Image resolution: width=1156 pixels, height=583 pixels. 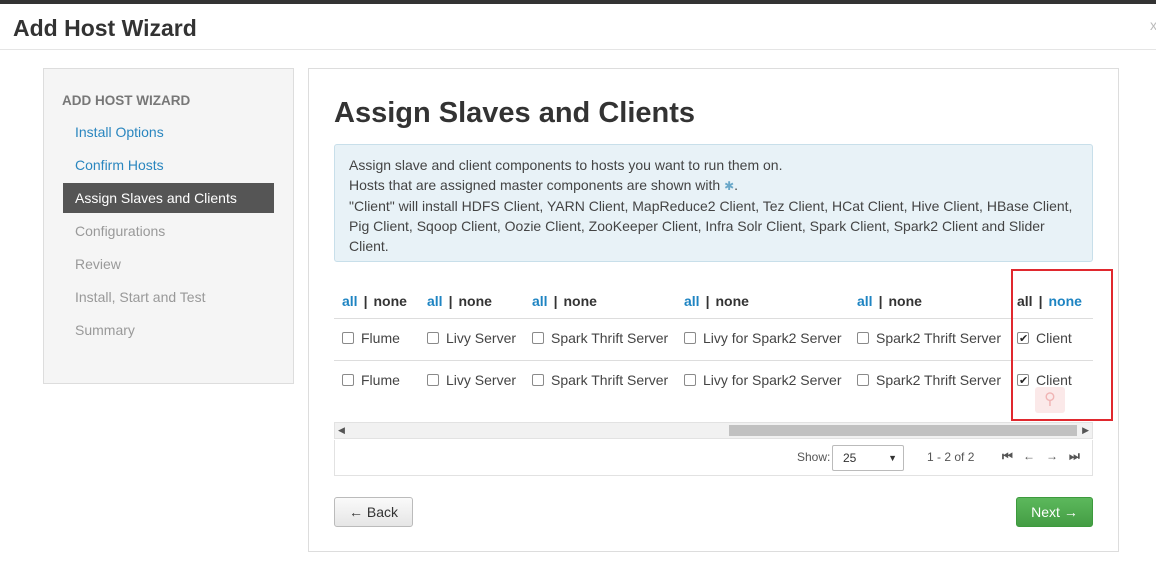 I want to click on scroll-right-arrow-icon: ▶, so click(x=1085, y=430).